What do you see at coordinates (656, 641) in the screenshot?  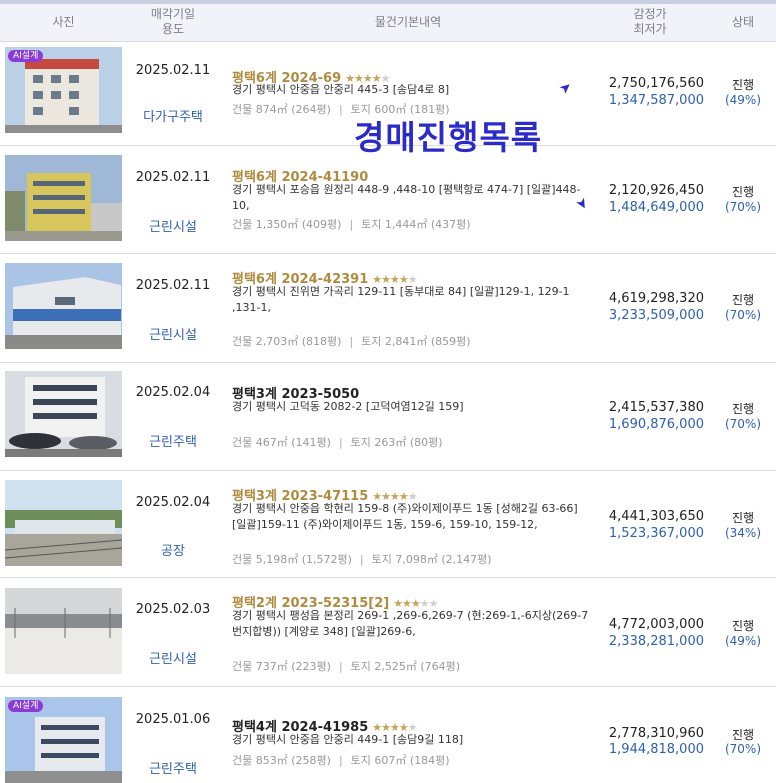 I see `minimum-price: 2,338,281,000` at bounding box center [656, 641].